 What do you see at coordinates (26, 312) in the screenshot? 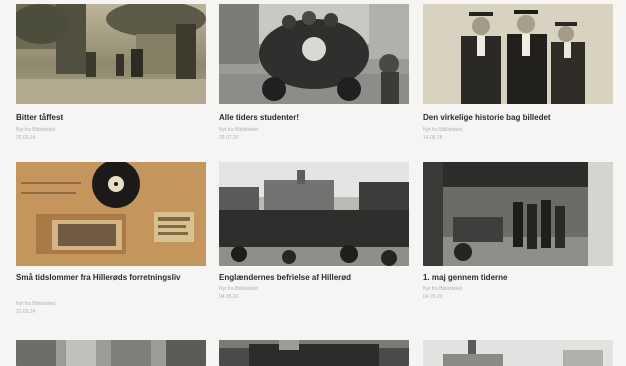
I see `article-date: 22.05.24` at bounding box center [26, 312].